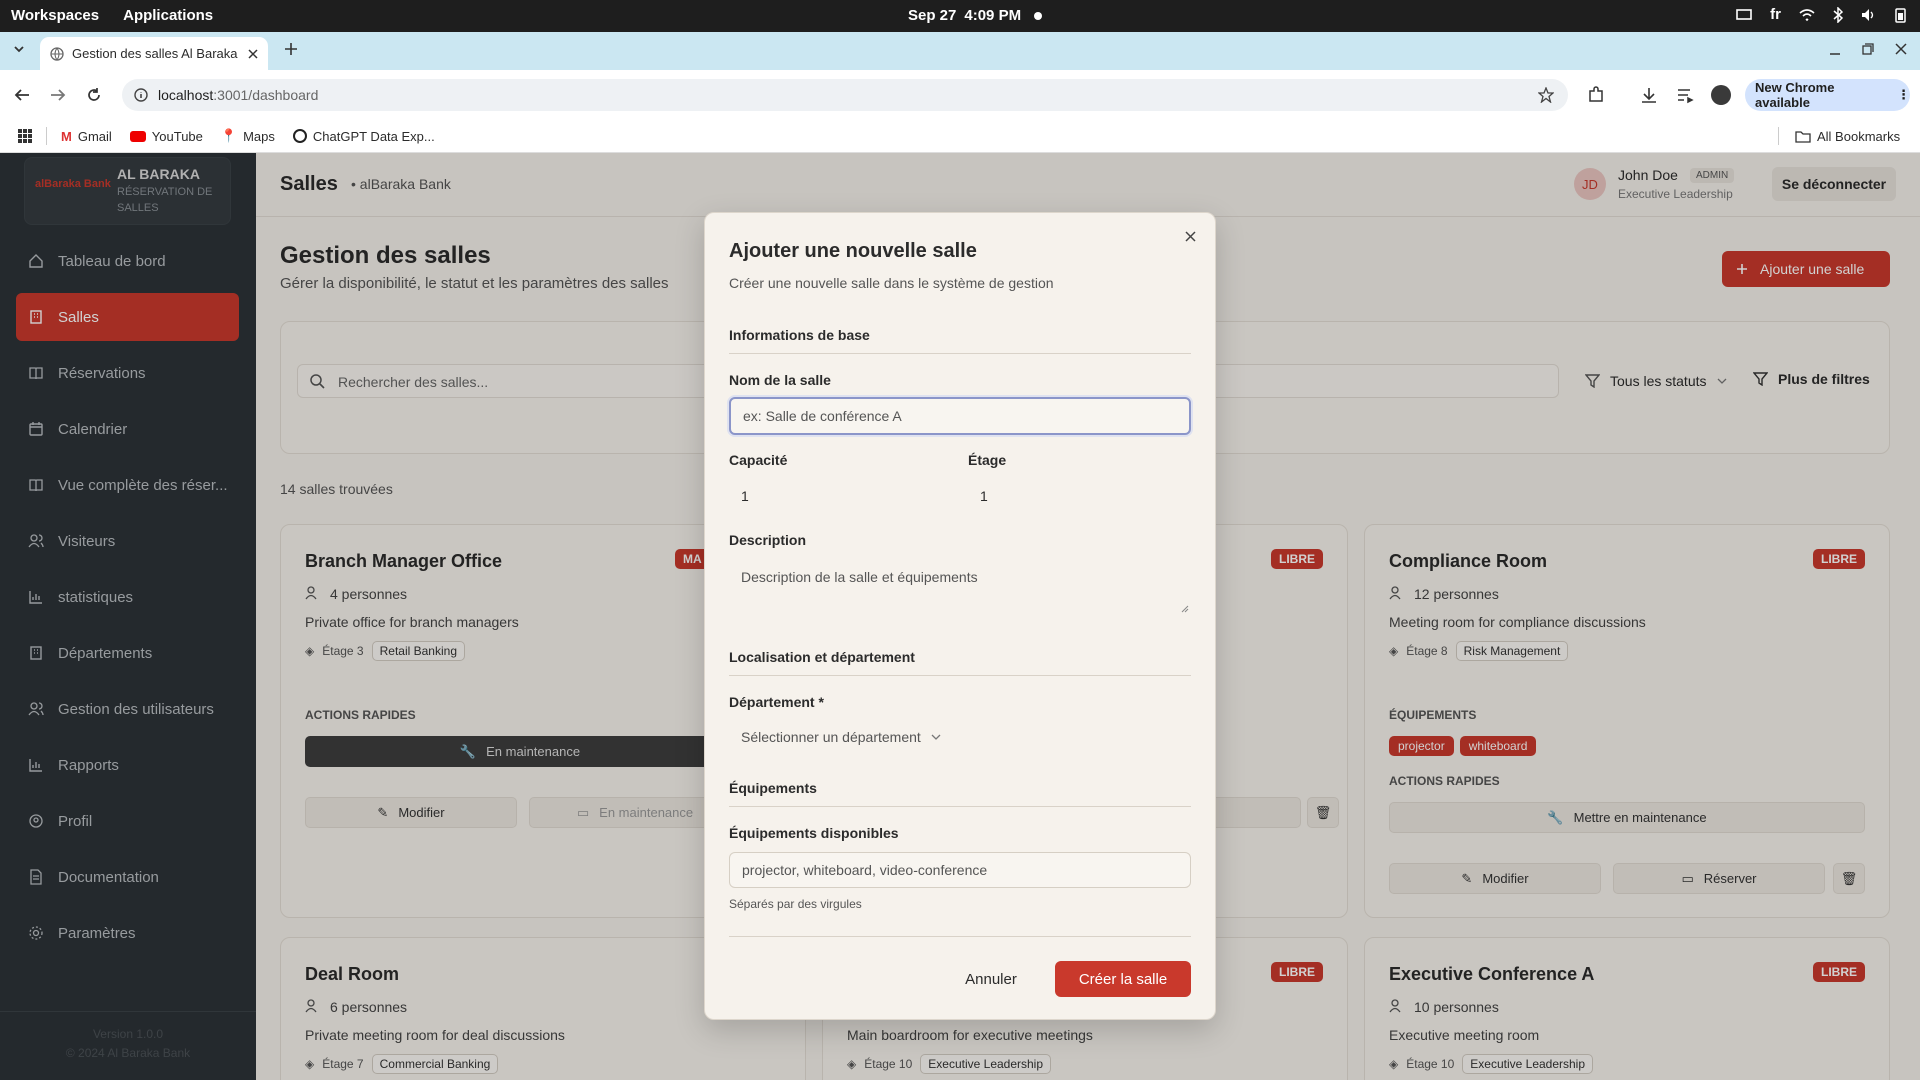 The width and height of the screenshot is (1920, 1080). Describe the element at coordinates (22, 95) in the screenshot. I see `back-icon` at that location.